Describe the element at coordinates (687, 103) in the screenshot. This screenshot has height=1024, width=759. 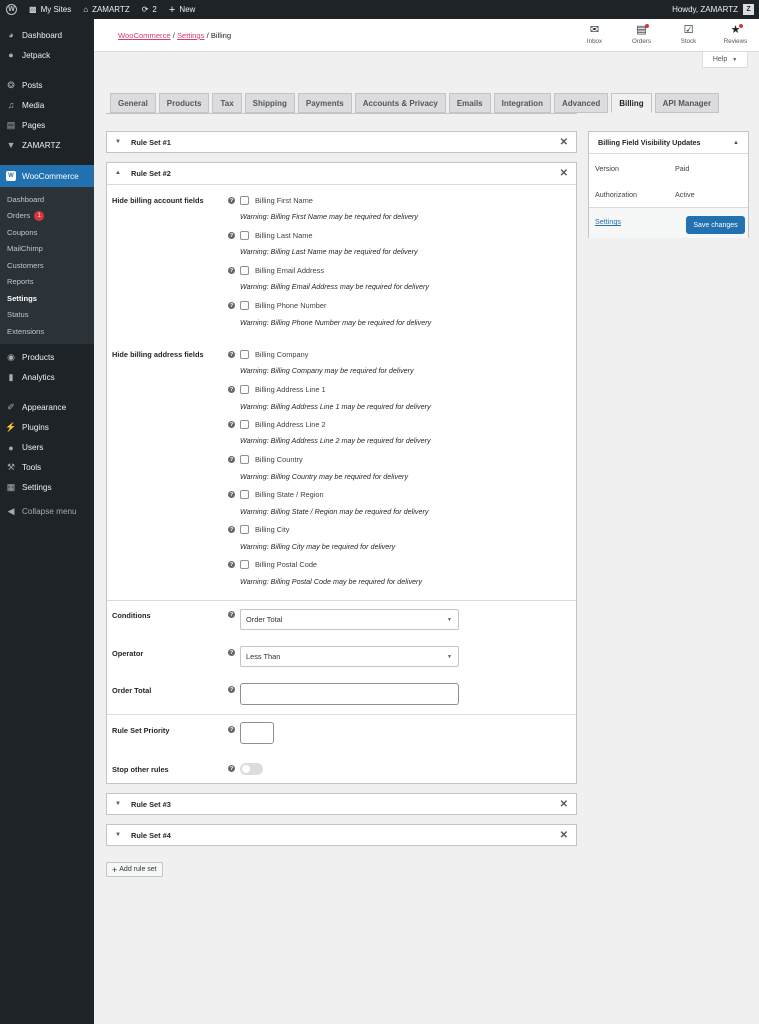
I see `tab-api-manager: API Manager` at that location.